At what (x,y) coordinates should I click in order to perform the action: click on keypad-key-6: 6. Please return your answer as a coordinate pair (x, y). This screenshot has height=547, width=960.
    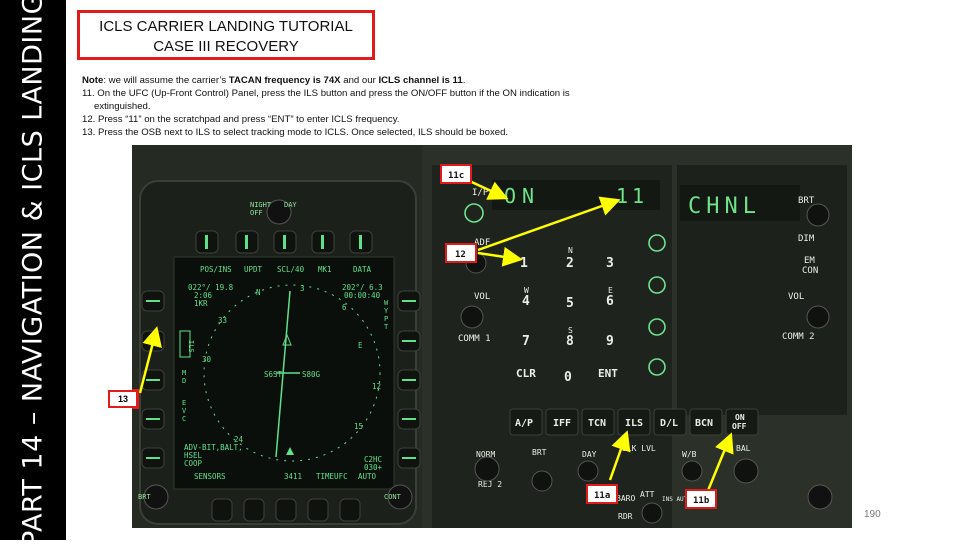
    Looking at the image, I should click on (610, 301).